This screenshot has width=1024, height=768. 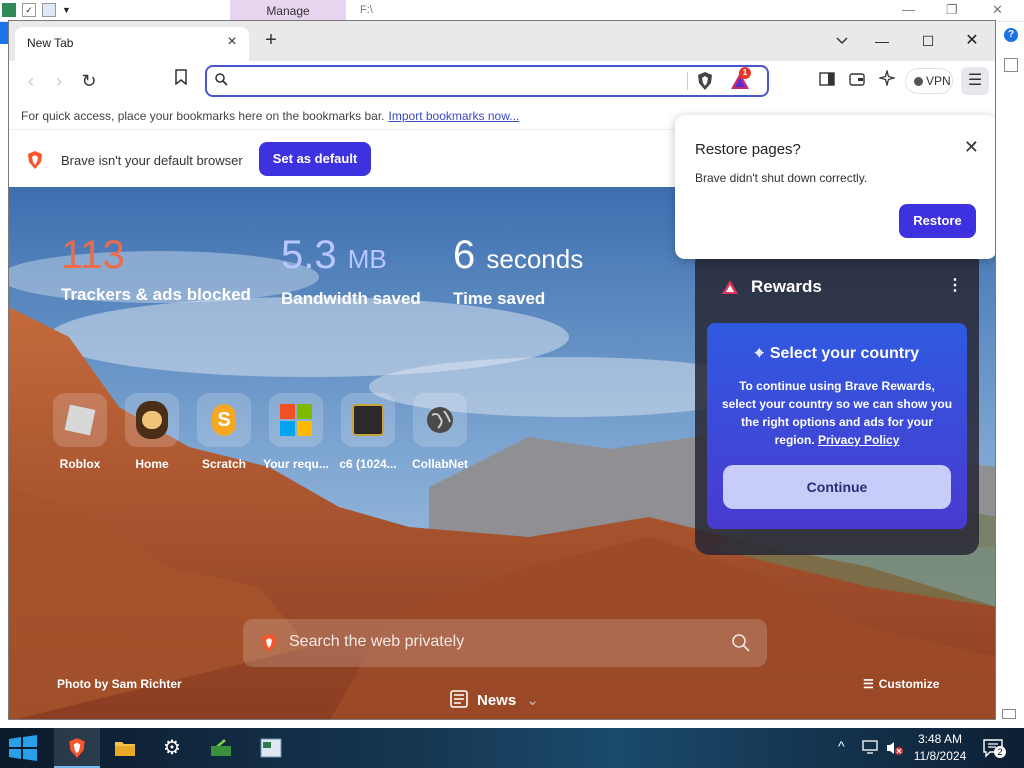 I want to click on close-icon: ✕, so click(x=971, y=147).